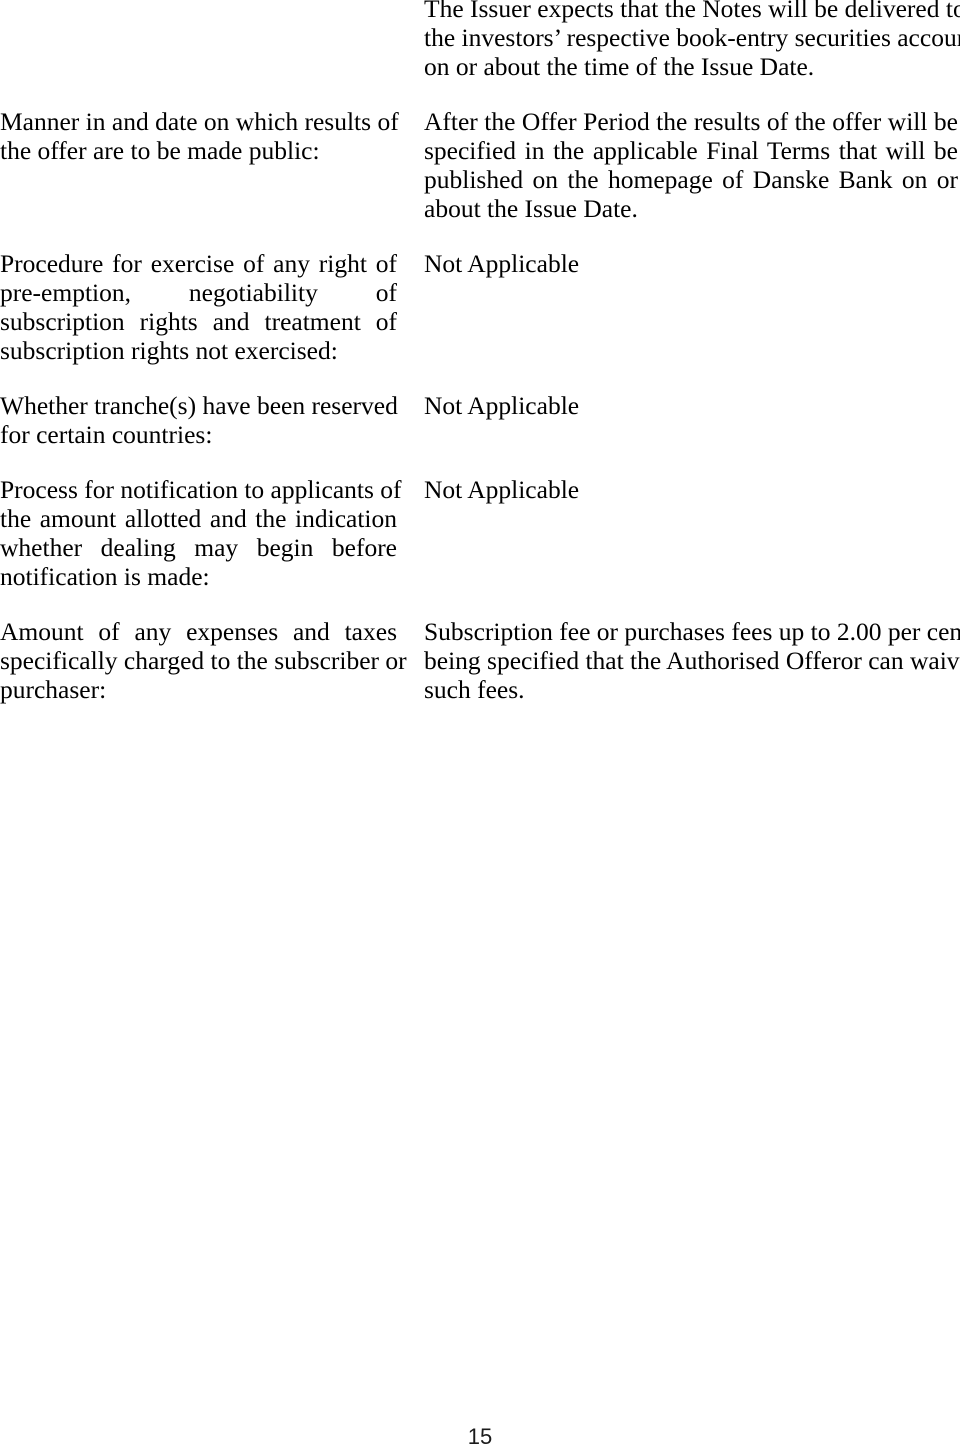  I want to click on label-line: pre-emption, negotiability of, so click(198, 292).